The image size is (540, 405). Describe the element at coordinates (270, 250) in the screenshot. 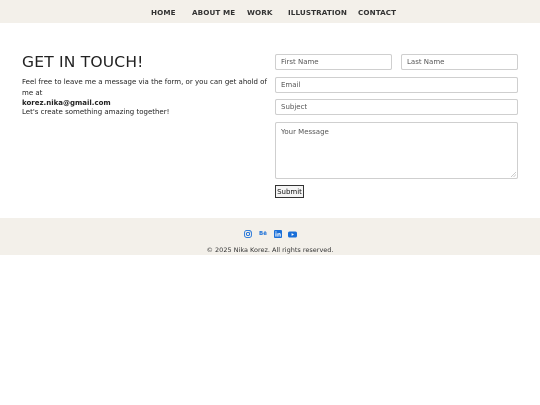

I see `copyright-text: © 2025 Nika Korez. All rights reserved.` at that location.